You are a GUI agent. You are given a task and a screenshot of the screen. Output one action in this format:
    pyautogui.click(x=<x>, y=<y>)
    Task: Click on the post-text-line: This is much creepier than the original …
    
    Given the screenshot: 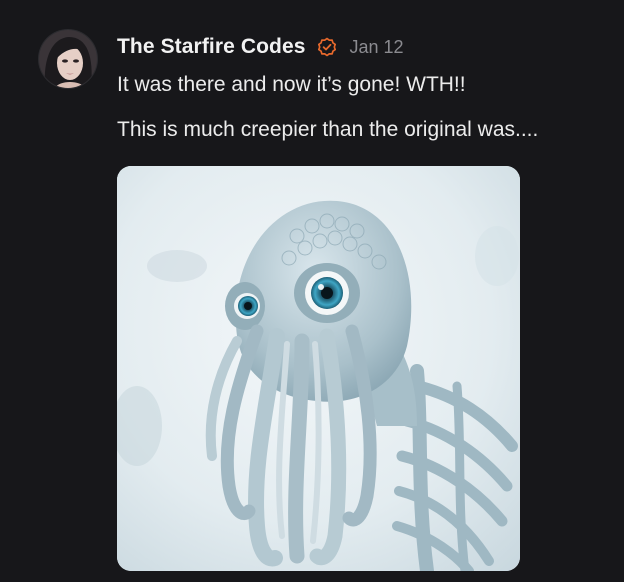 What is the action you would take?
    pyautogui.click(x=328, y=129)
    